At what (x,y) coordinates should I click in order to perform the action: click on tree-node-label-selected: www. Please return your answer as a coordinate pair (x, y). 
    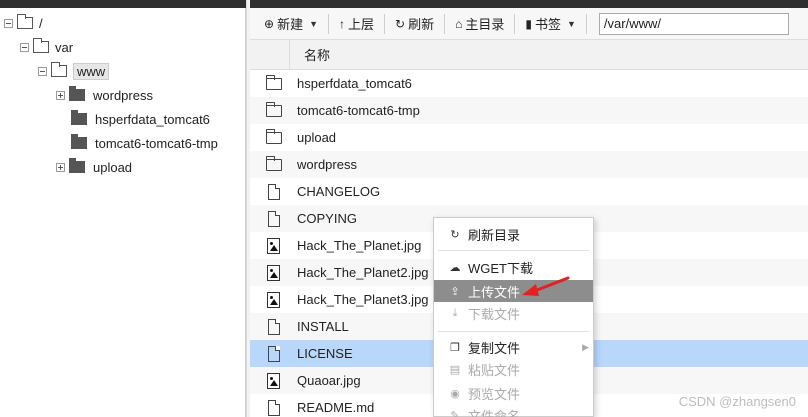
    Looking at the image, I should click on (91, 71).